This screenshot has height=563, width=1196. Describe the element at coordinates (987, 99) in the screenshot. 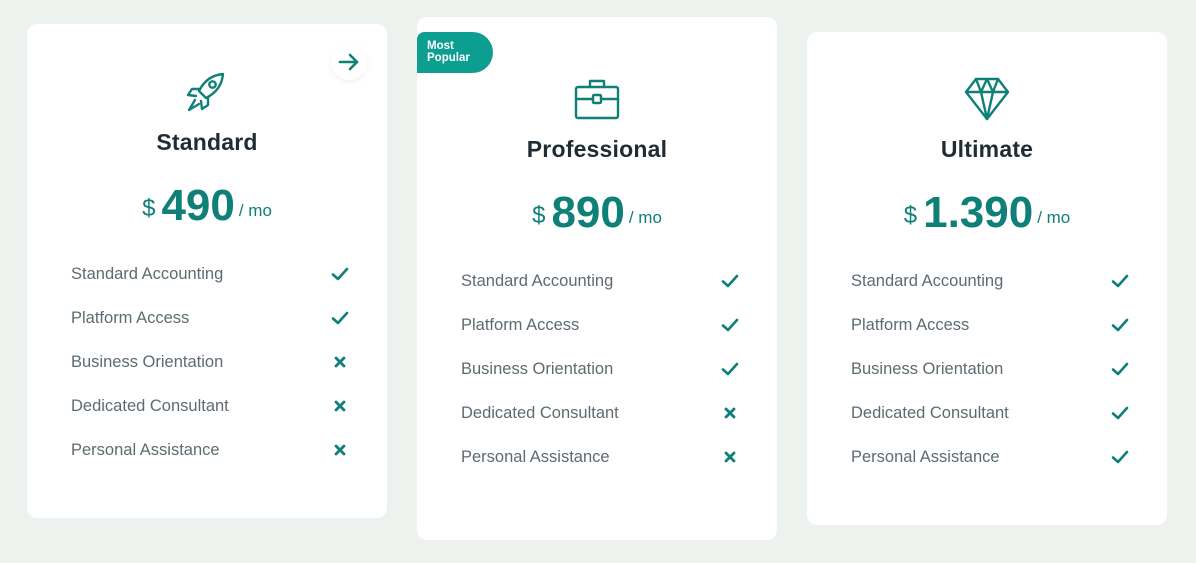

I see `diamond-icon` at that location.